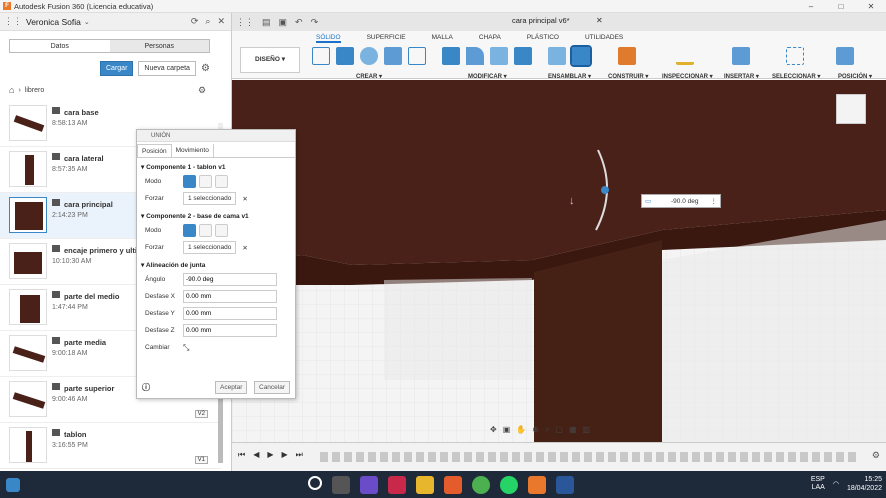 The width and height of the screenshot is (886, 498). I want to click on clock-time: 15:25, so click(864, 479).